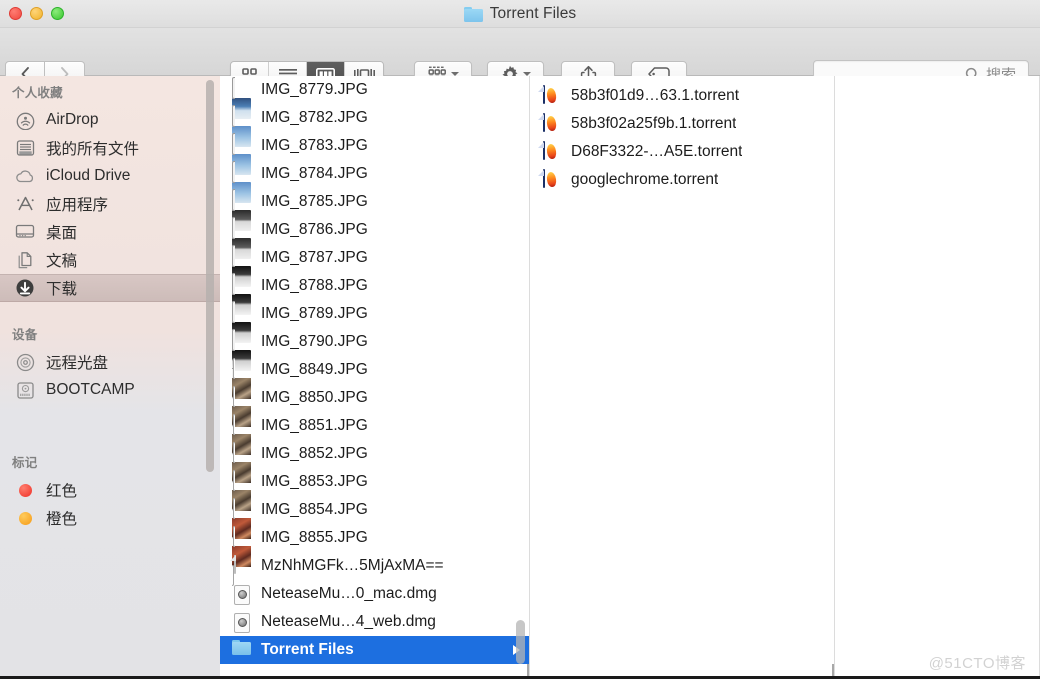 The height and width of the screenshot is (679, 1040). Describe the element at coordinates (241, 594) in the screenshot. I see `disk-image-icon` at that location.